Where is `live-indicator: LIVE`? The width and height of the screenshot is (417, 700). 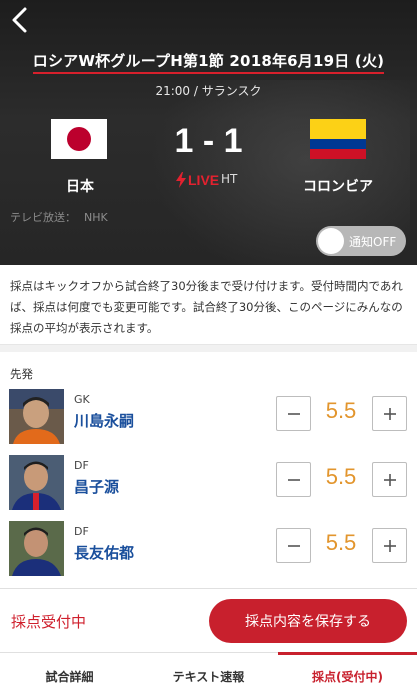 live-indicator: LIVE is located at coordinates (197, 180).